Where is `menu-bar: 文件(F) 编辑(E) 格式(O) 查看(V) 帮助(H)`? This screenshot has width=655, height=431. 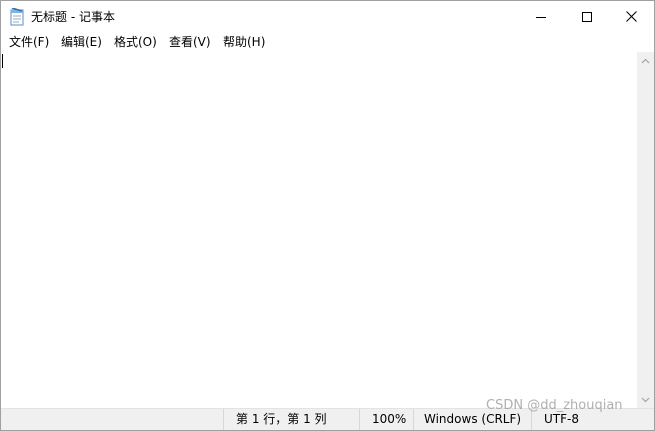 menu-bar: 文件(F) 编辑(E) 格式(O) 查看(V) 帮助(H) is located at coordinates (327, 42).